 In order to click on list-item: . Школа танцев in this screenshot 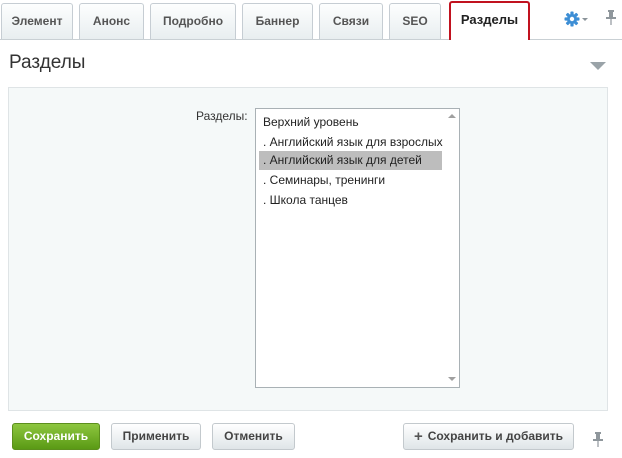, I will do `click(350, 200)`.